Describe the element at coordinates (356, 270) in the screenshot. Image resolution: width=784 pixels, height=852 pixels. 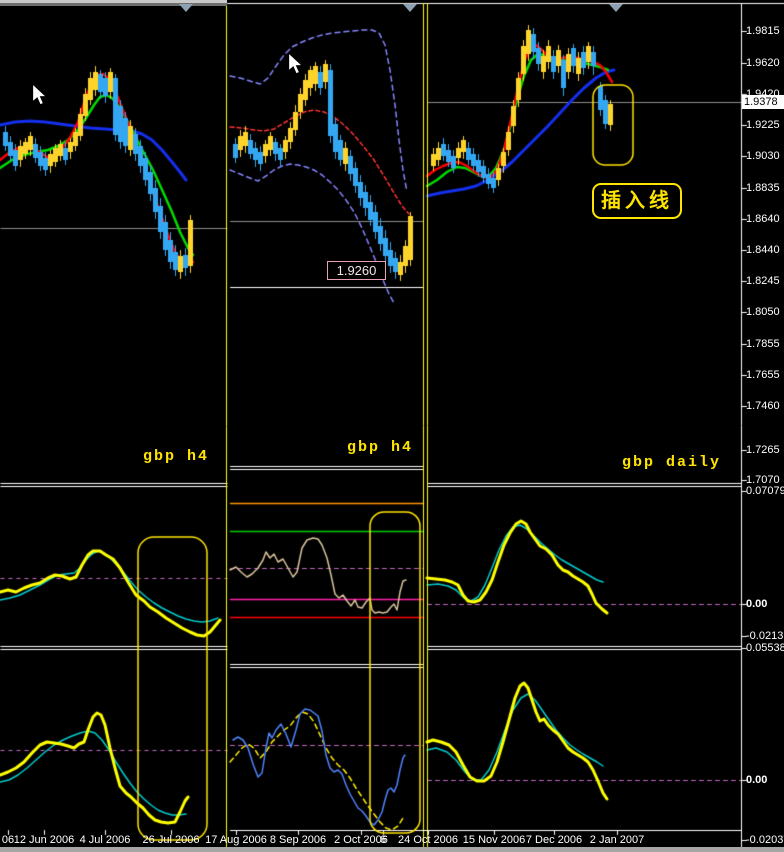
I see `chart-price-label: 1.9260` at that location.